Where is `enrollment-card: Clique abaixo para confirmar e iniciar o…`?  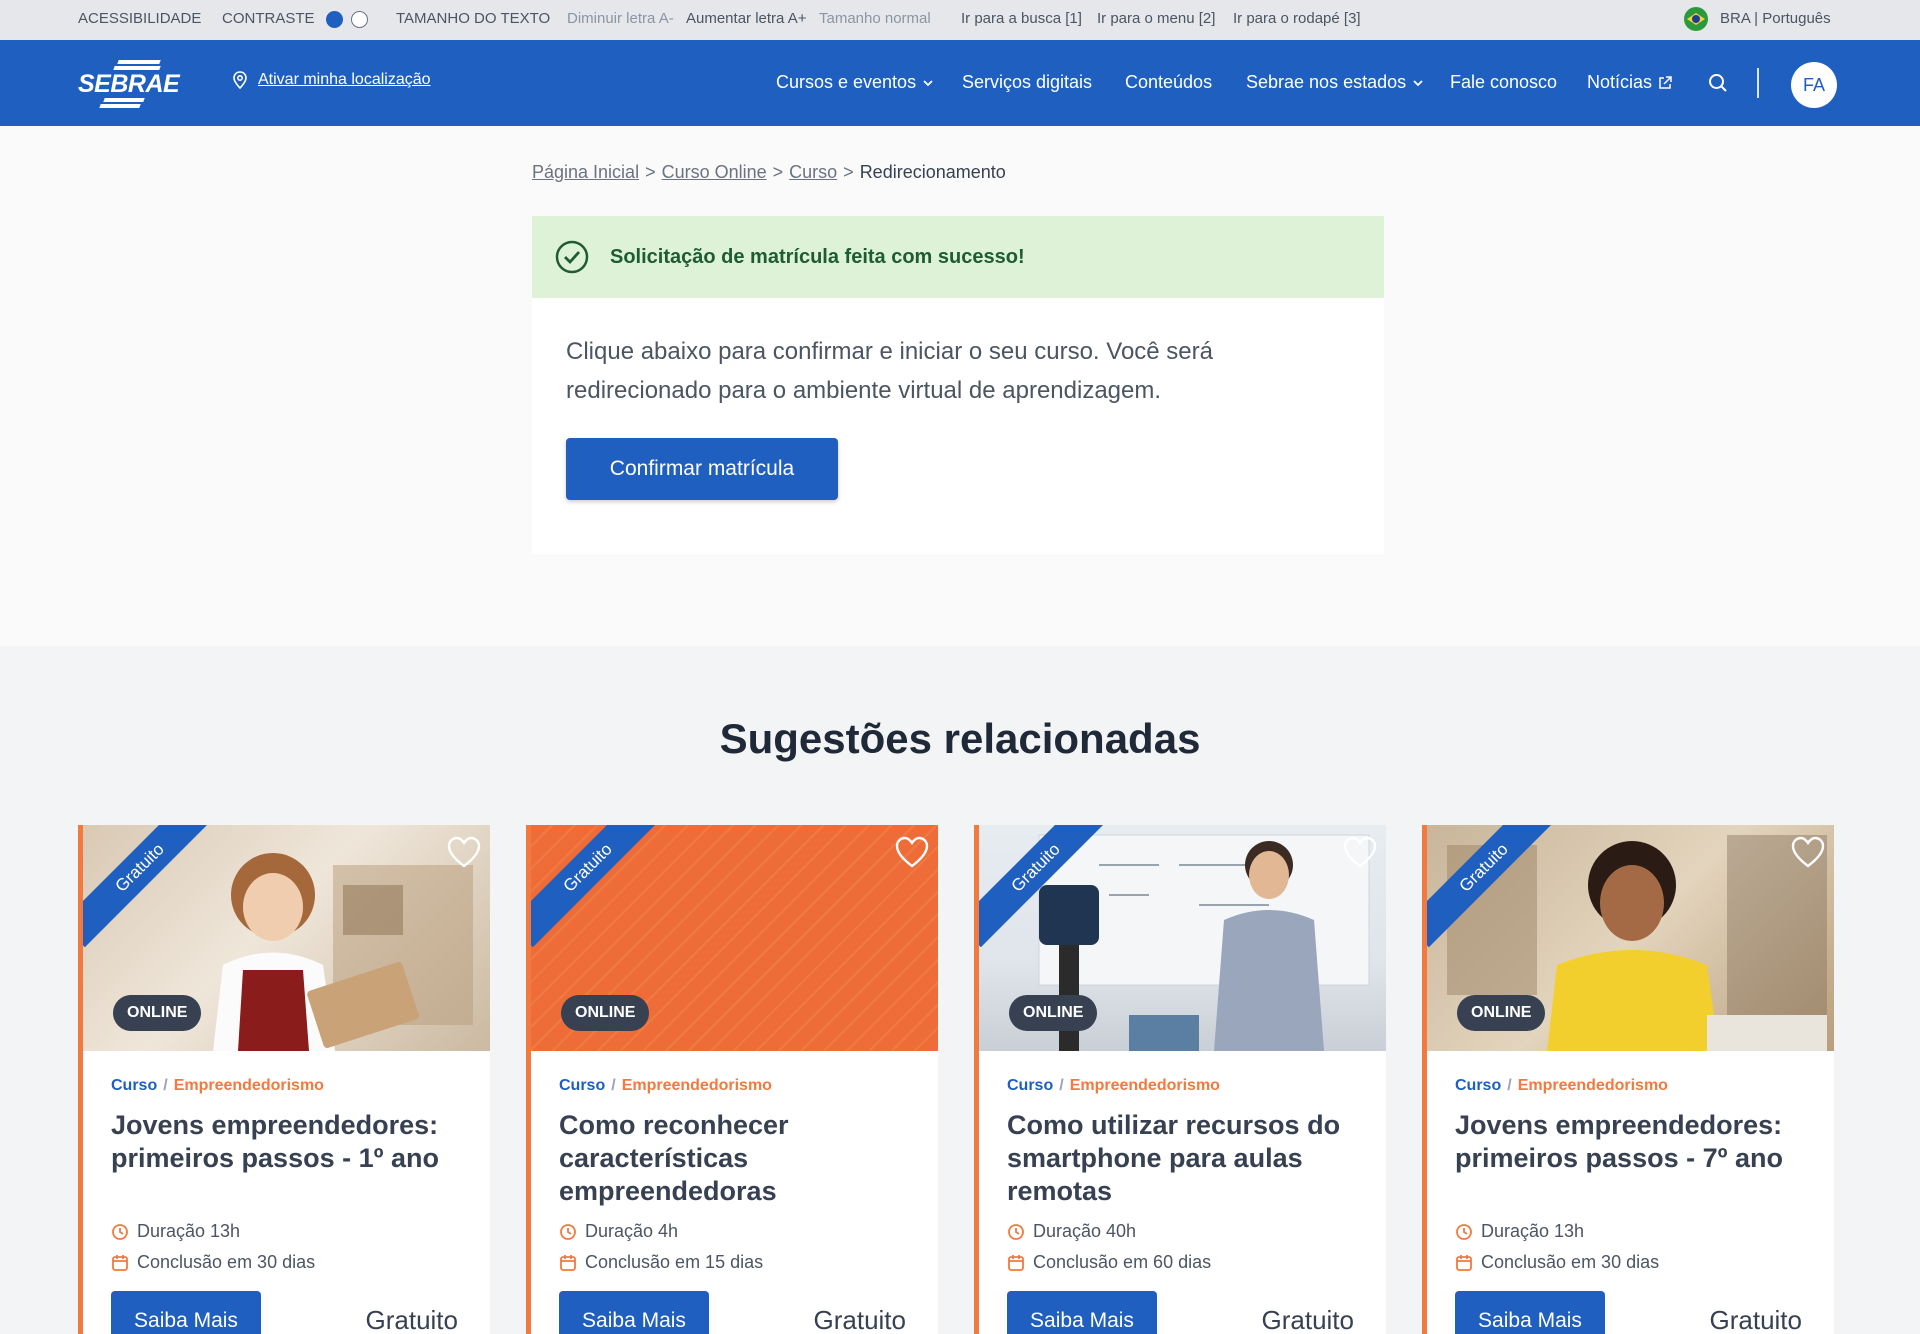 enrollment-card: Clique abaixo para confirmar e iniciar o… is located at coordinates (958, 426).